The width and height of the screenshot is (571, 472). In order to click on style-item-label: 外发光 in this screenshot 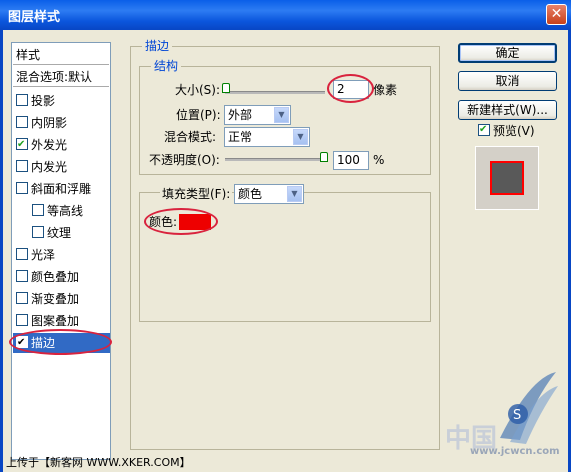, I will do `click(49, 145)`.